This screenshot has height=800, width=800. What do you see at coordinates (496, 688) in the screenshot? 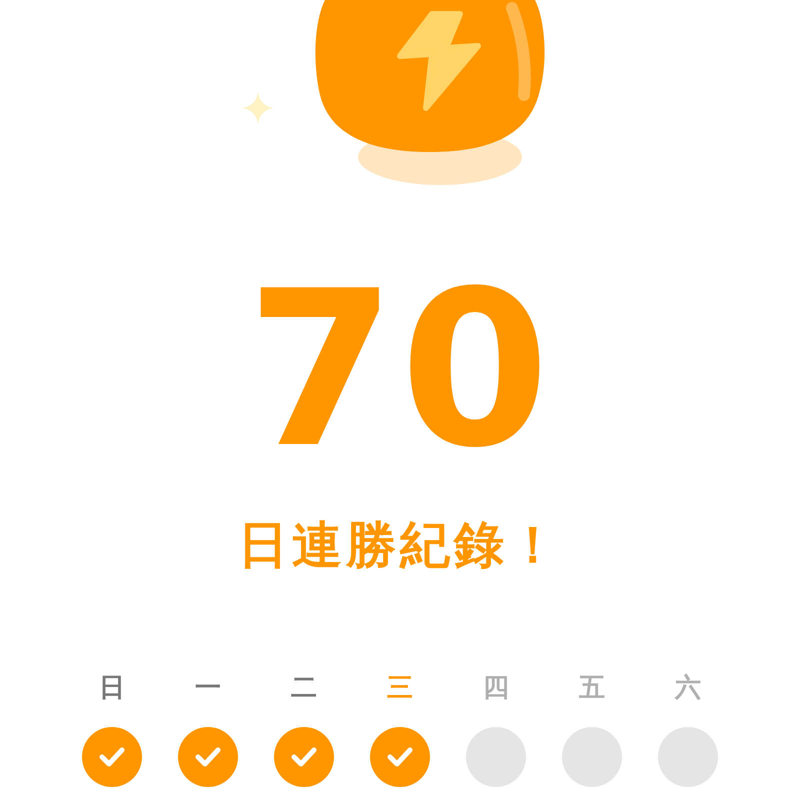
I see `weekday-label: 四` at bounding box center [496, 688].